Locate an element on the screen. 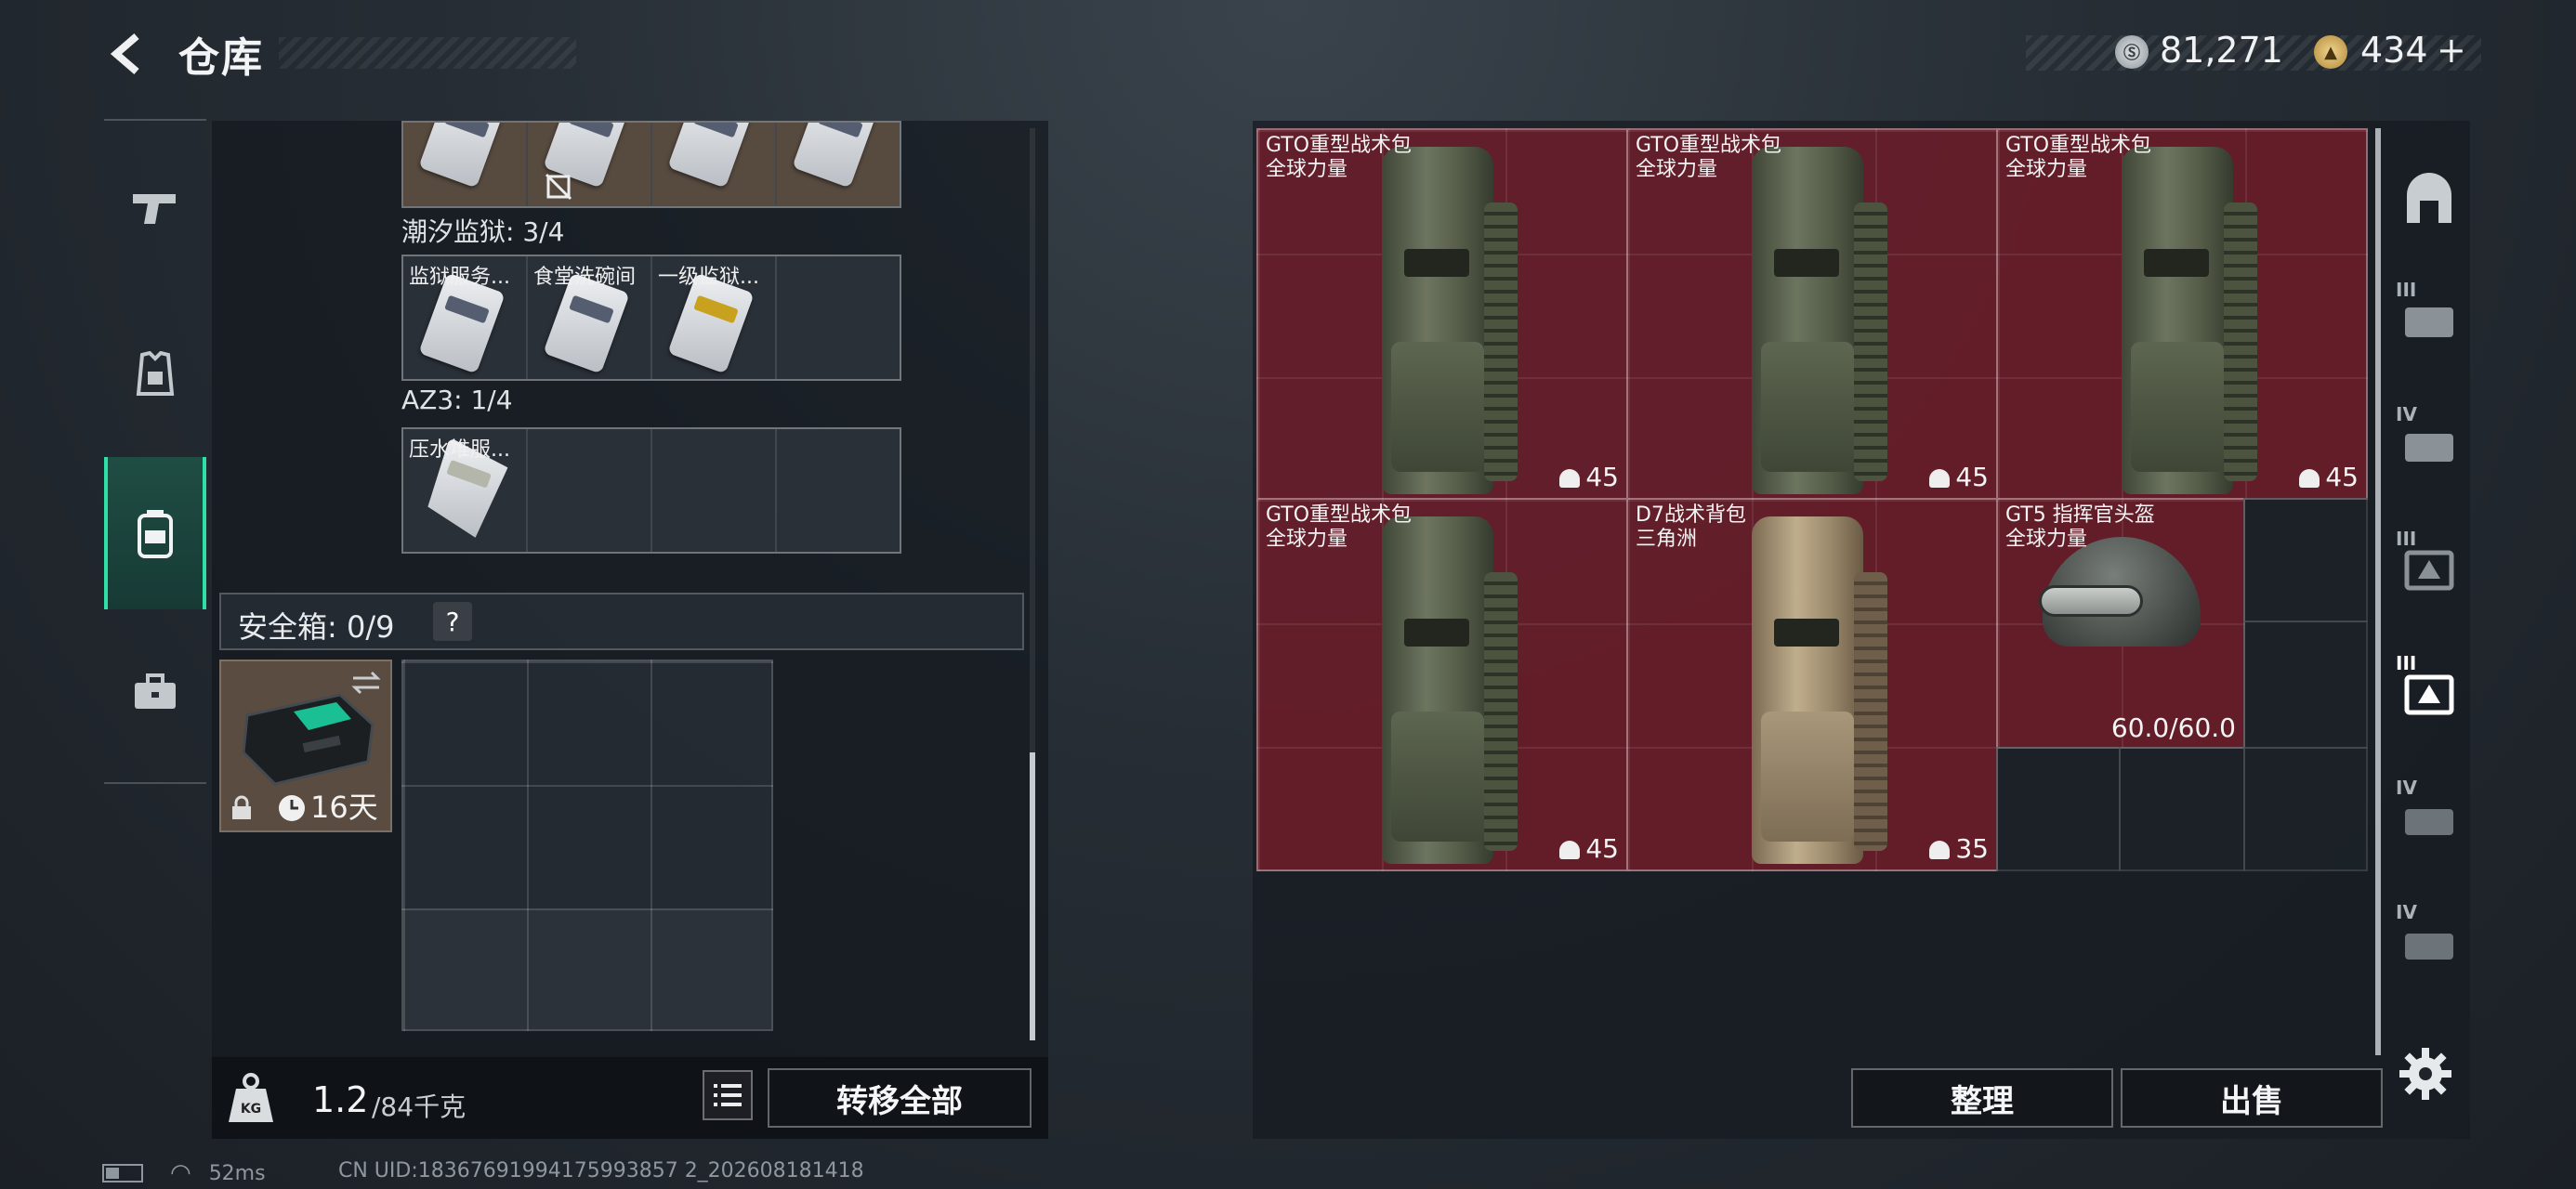  settings-button is located at coordinates (2430, 1079).